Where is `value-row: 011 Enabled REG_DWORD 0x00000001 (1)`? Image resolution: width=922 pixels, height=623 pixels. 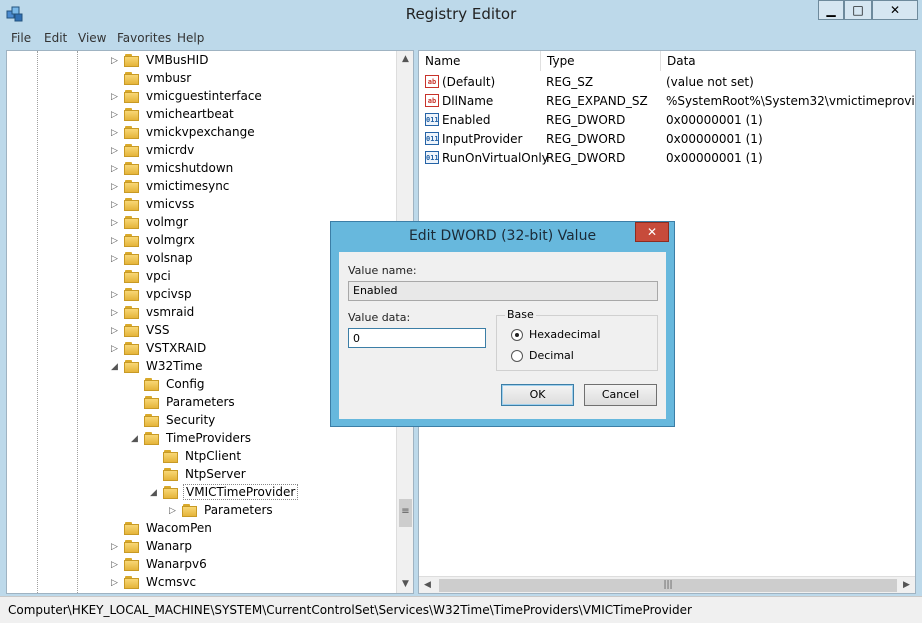
value-row: 011 Enabled REG_DWORD 0x00000001 (1) is located at coordinates (667, 119).